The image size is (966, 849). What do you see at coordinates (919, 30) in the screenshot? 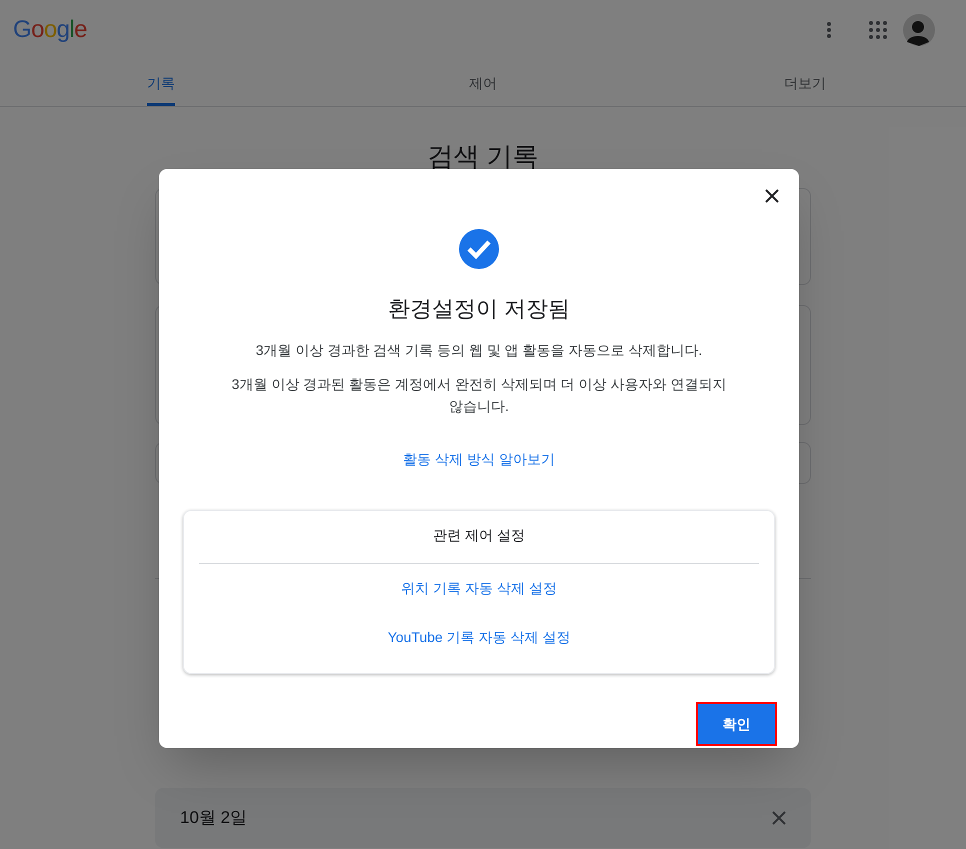
I see `avatar-icon` at bounding box center [919, 30].